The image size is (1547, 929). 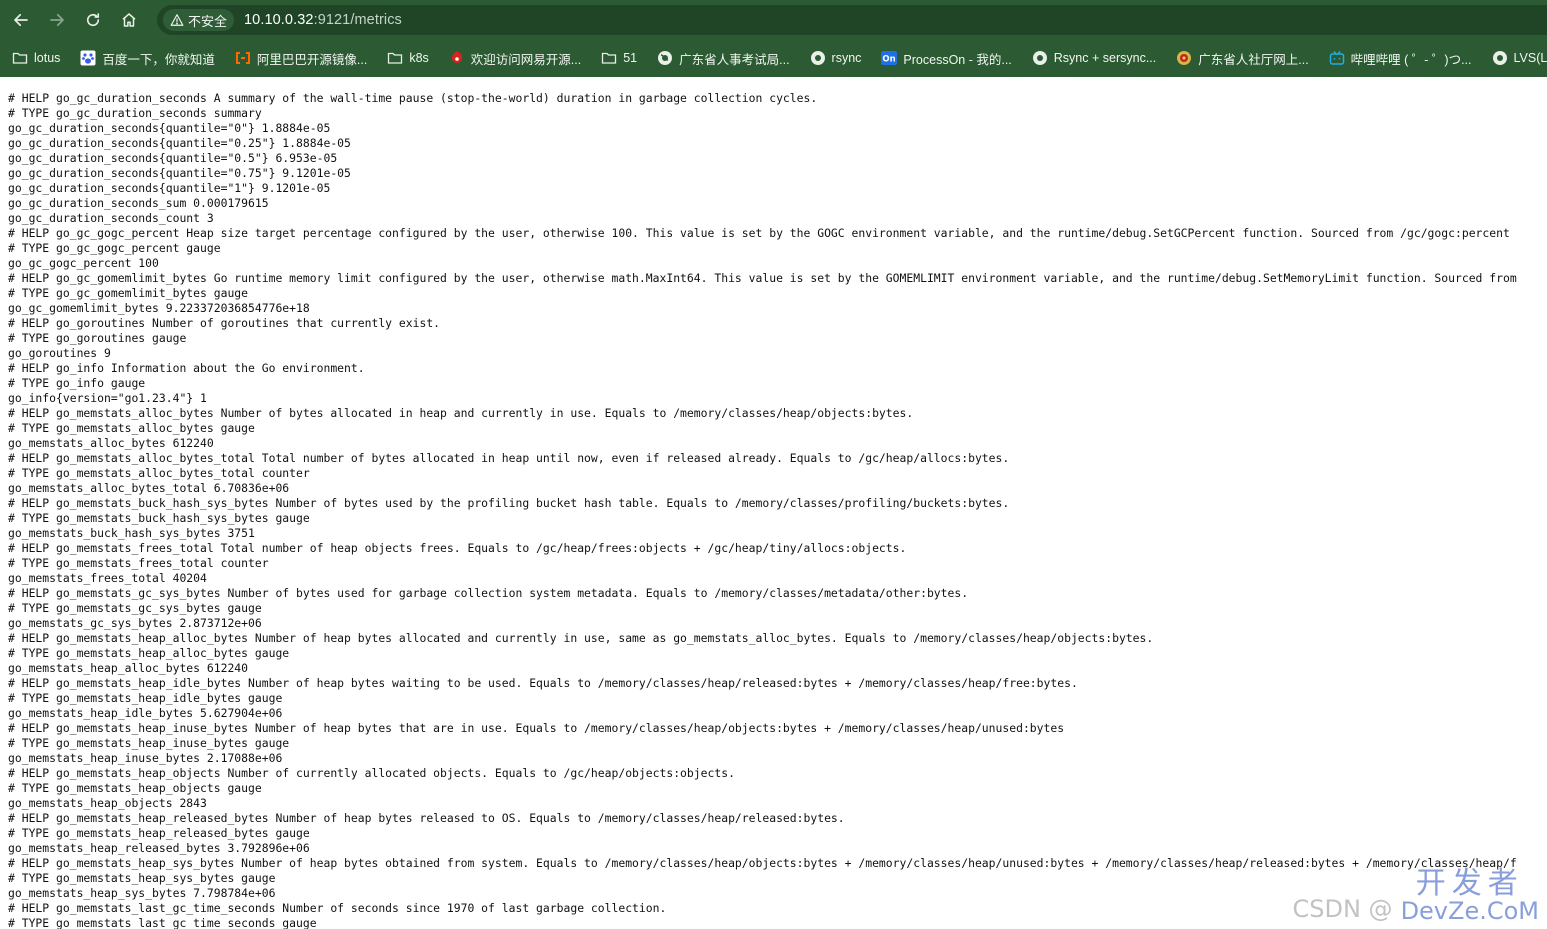 I want to click on metrics-line: go_memstats_alloc_bytes 612240, so click(x=111, y=443).